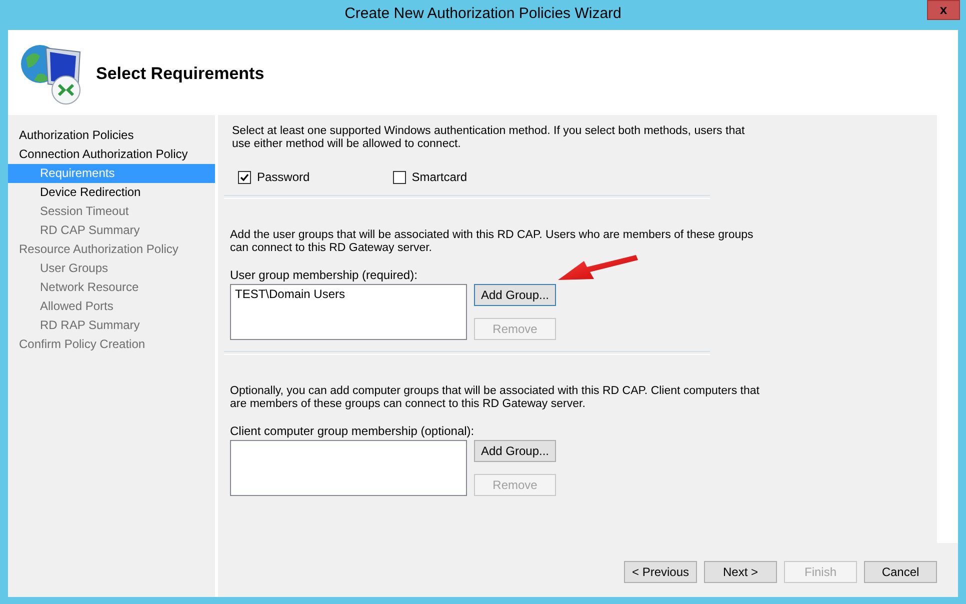 Image resolution: width=966 pixels, height=604 pixels. Describe the element at coordinates (740, 572) in the screenshot. I see `wizard-button: Next >` at that location.